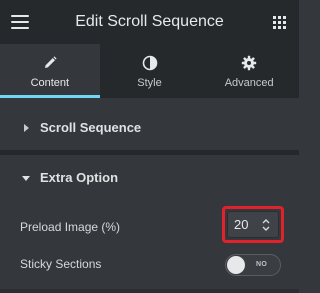  What do you see at coordinates (279, 22) in the screenshot?
I see `widgets-grid-icon` at bounding box center [279, 22].